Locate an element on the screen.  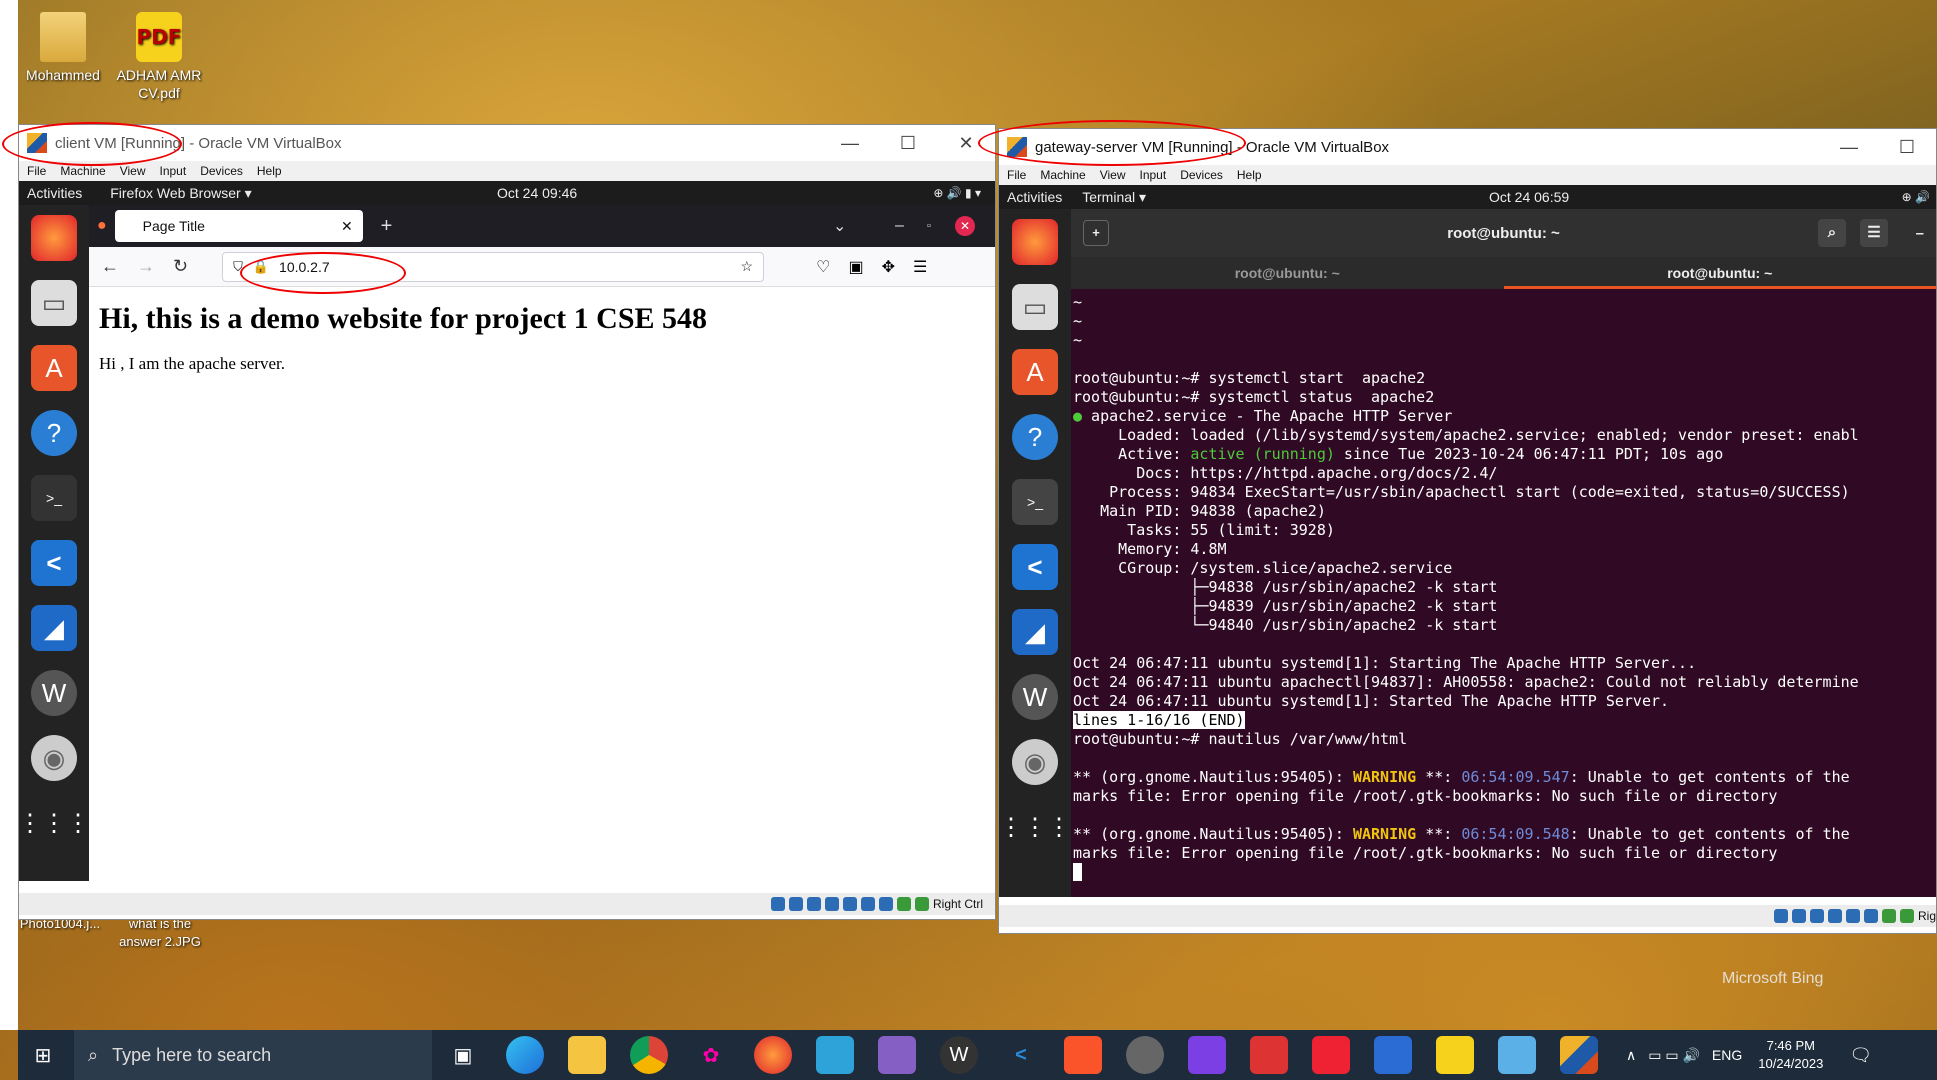
list-tabs-icon: ⌄ is located at coordinates (839, 226).